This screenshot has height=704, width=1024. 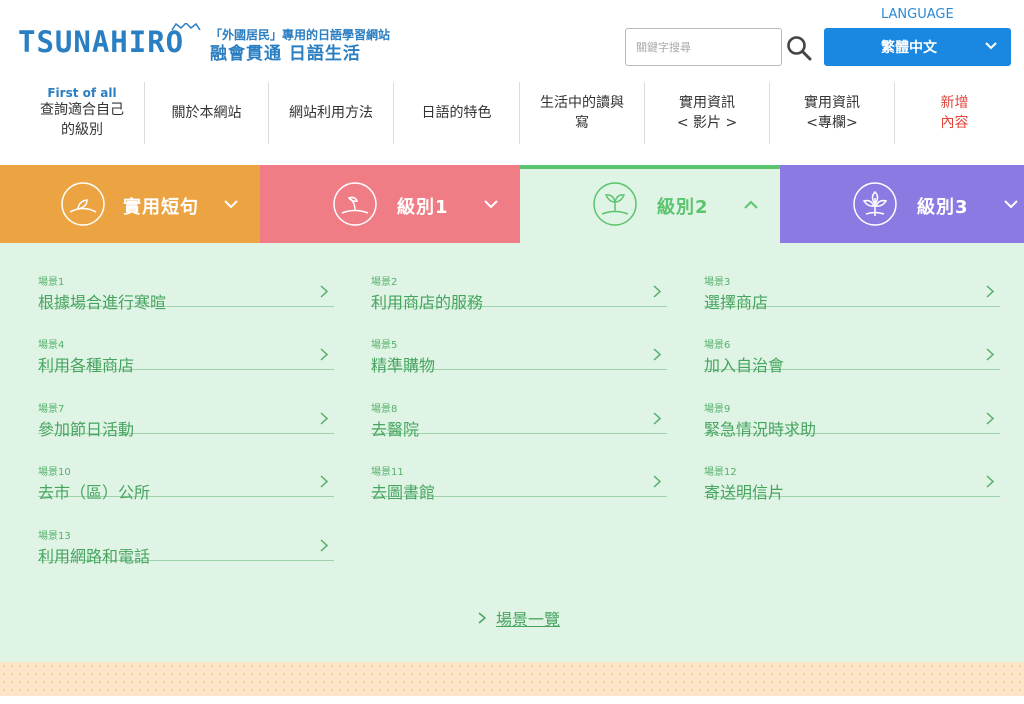 What do you see at coordinates (423, 207) in the screenshot?
I see `tab-label: 級別1` at bounding box center [423, 207].